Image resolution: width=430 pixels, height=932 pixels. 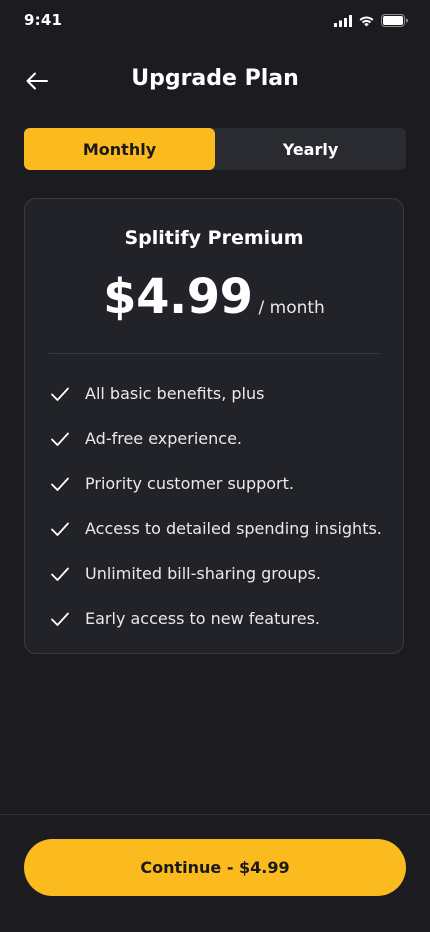 What do you see at coordinates (163, 438) in the screenshot?
I see `feature-label: Ad-free experience.` at bounding box center [163, 438].